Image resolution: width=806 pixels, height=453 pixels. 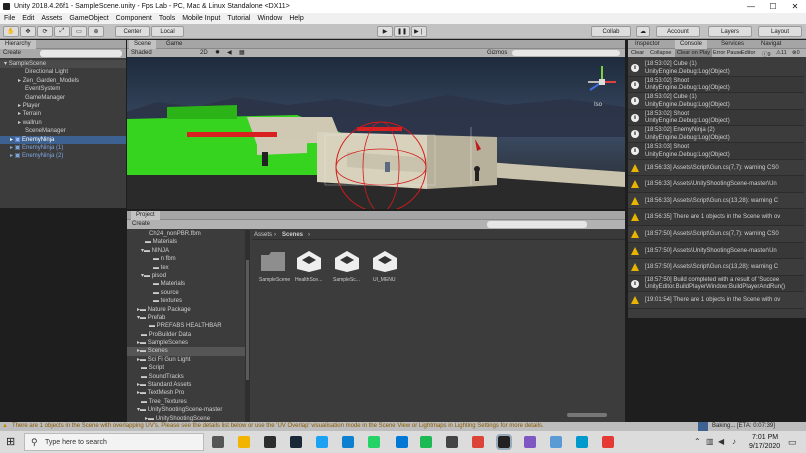 I want to click on info-count-badge: ⓘ9, so click(x=766, y=54).